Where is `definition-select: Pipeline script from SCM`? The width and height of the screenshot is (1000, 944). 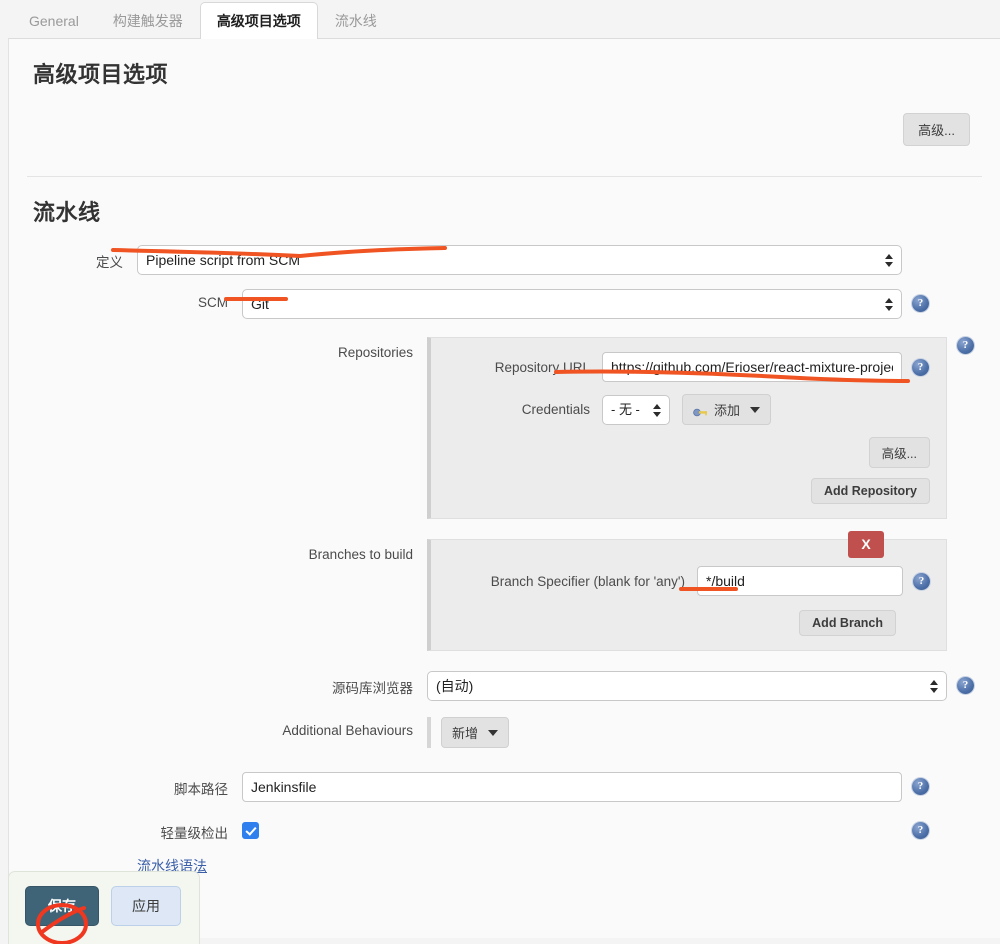
definition-select: Pipeline script from SCM is located at coordinates (519, 260).